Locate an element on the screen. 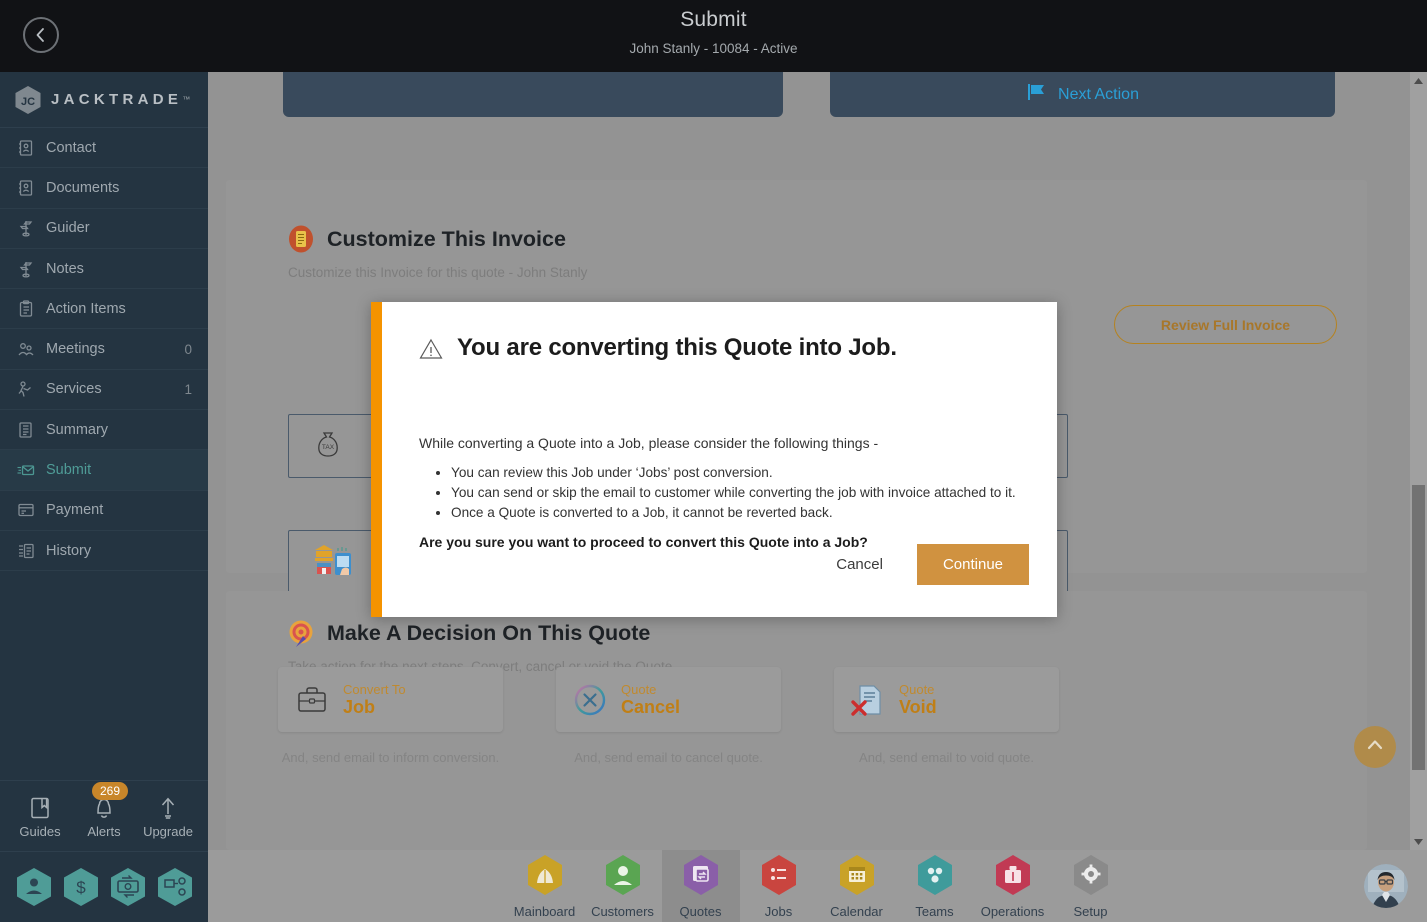 Image resolution: width=1427 pixels, height=922 pixels. continue-button: Continue is located at coordinates (972, 564).